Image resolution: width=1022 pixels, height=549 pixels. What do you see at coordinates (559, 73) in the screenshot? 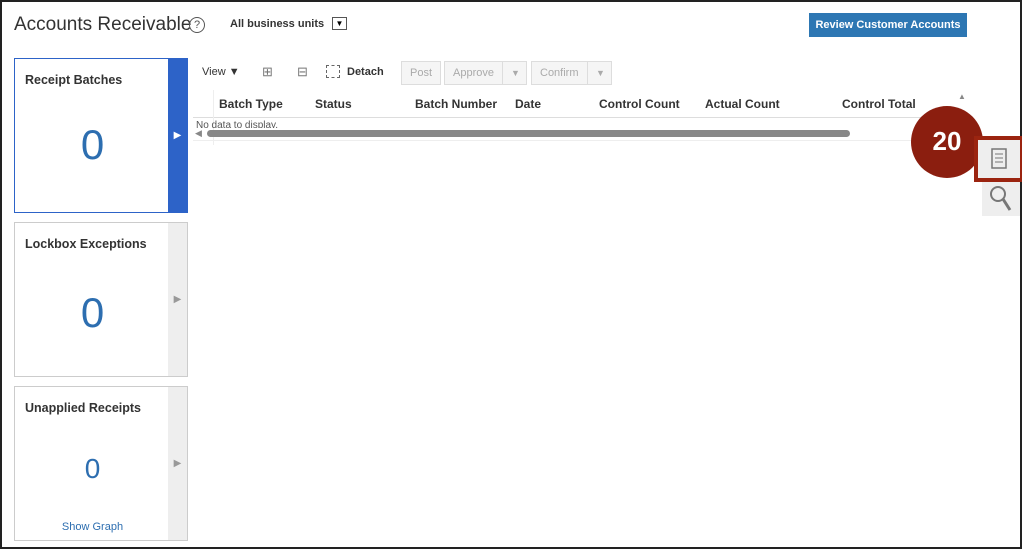
I see `confirm-button: Confirm` at bounding box center [559, 73].